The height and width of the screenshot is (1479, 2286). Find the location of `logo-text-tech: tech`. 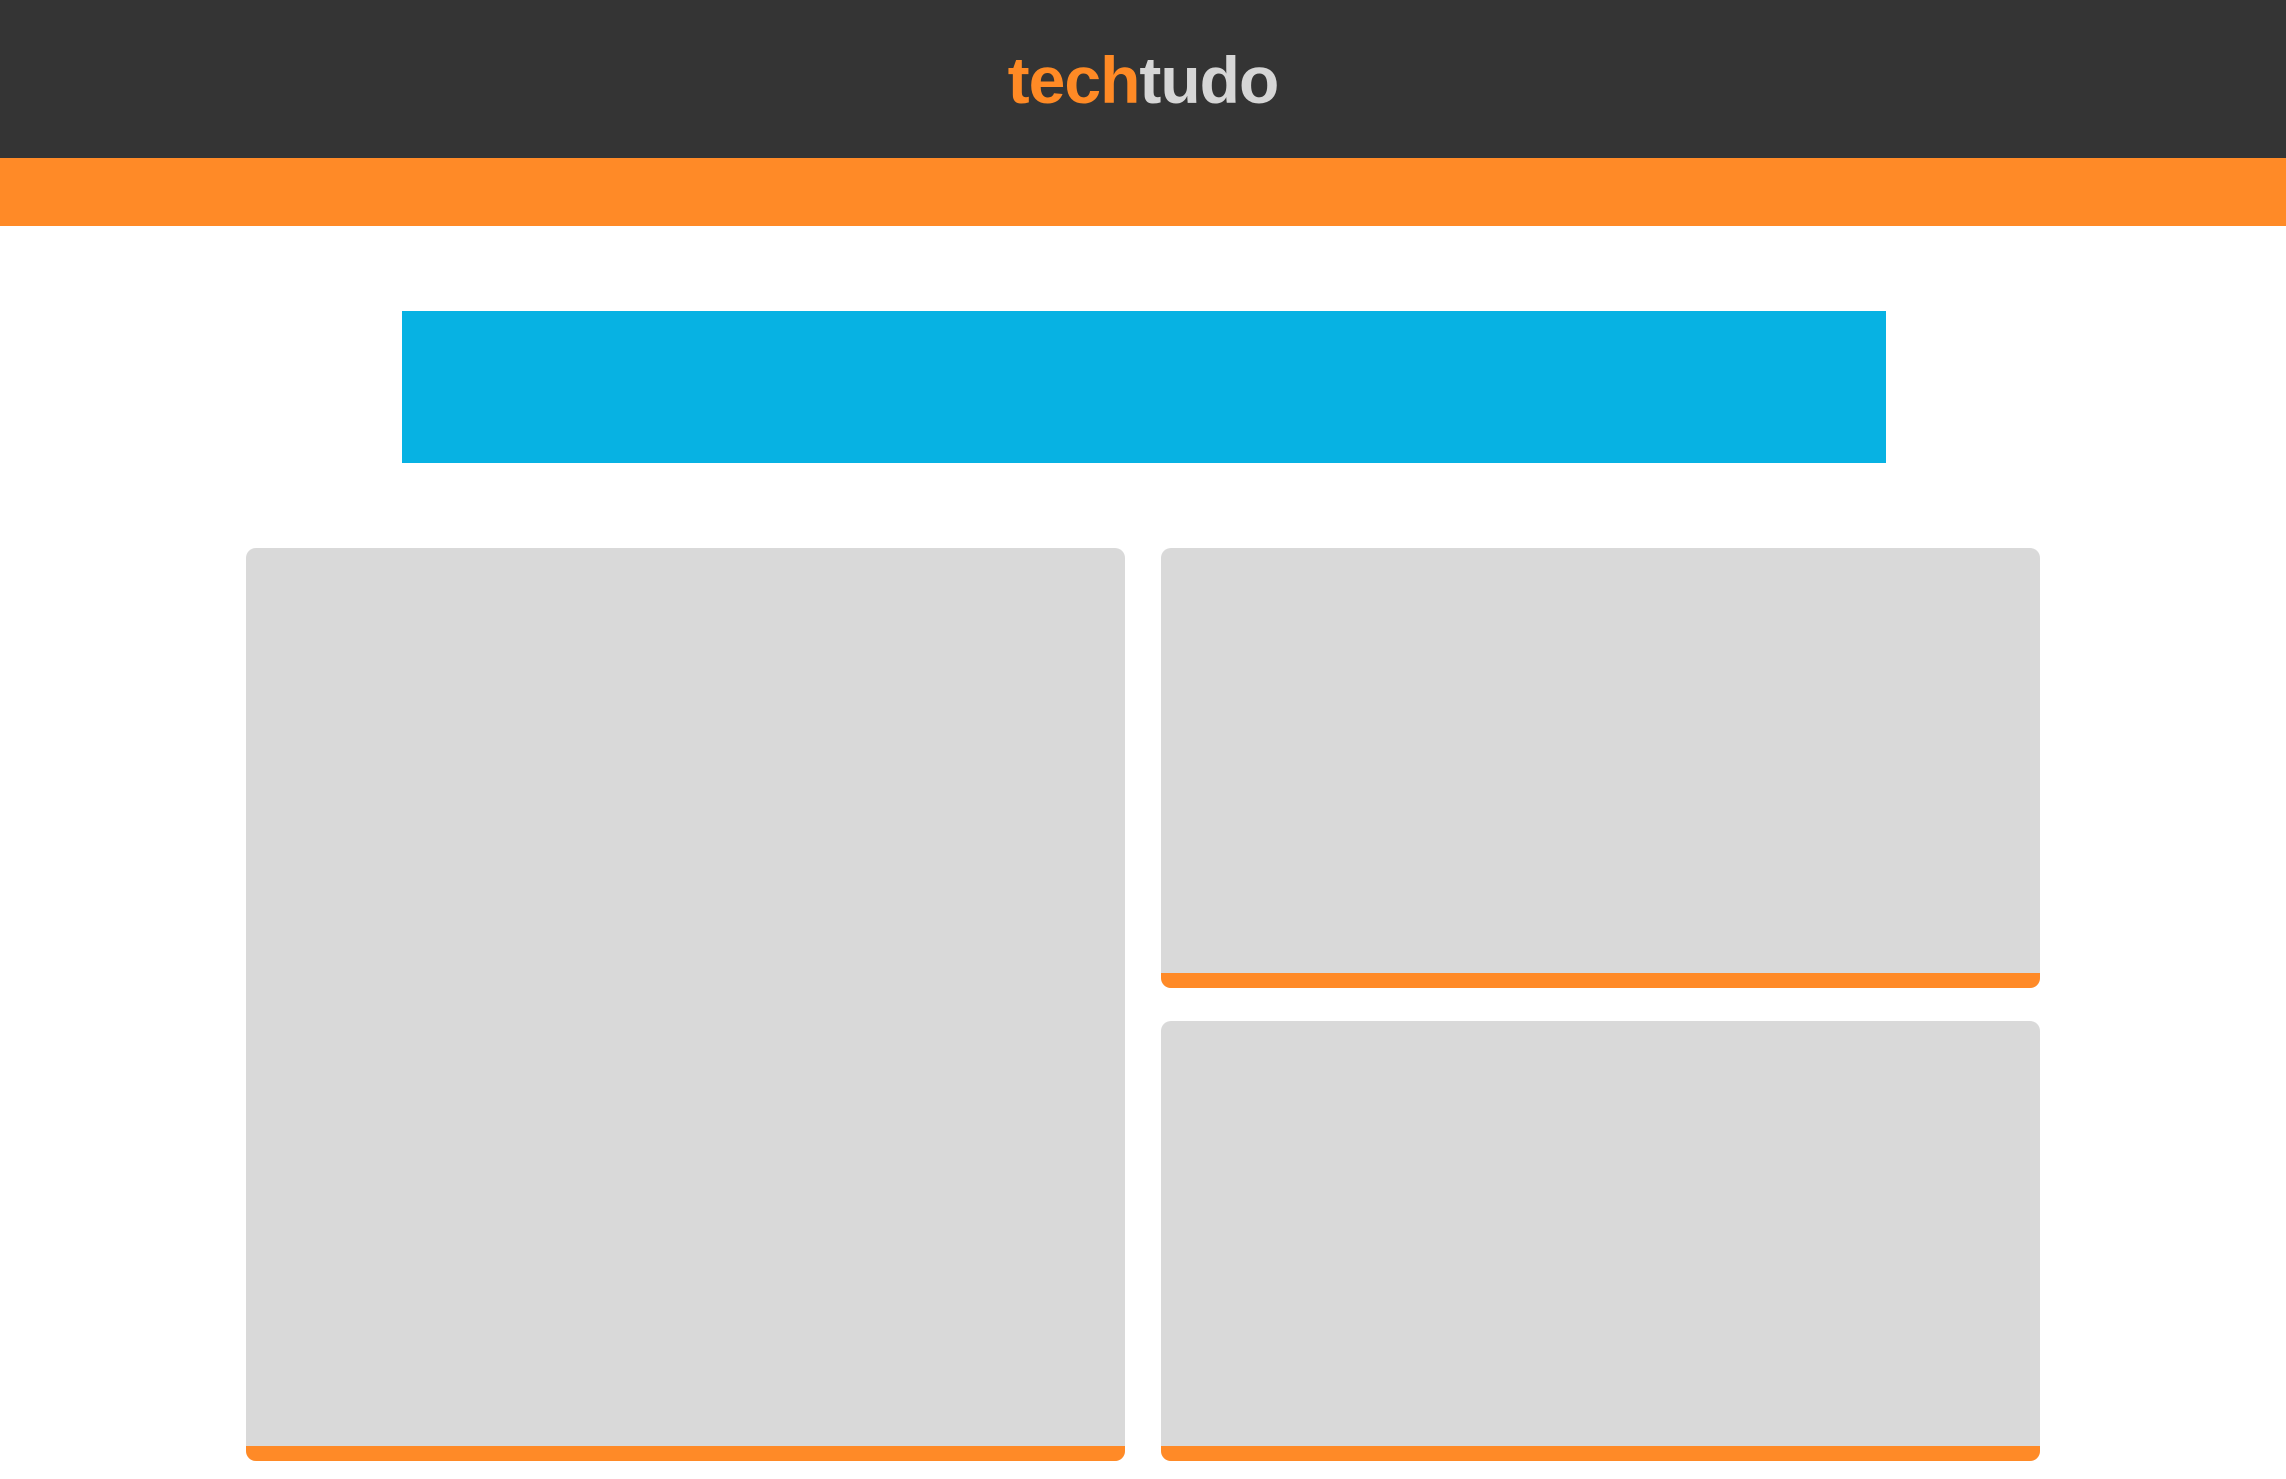

logo-text-tech: tech is located at coordinates (1074, 80).